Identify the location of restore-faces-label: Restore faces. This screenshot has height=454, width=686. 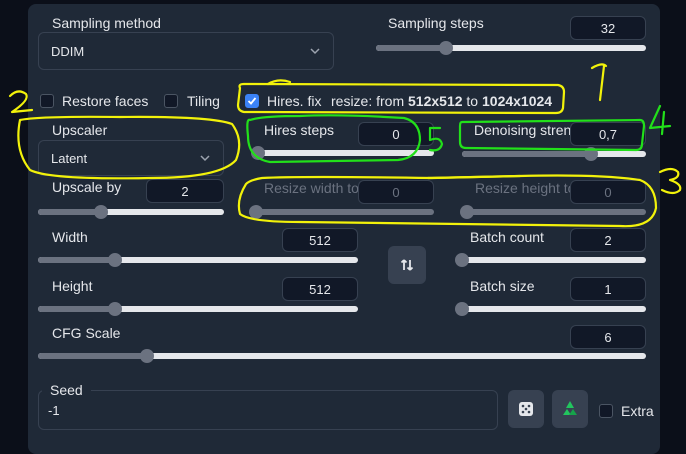
(105, 101).